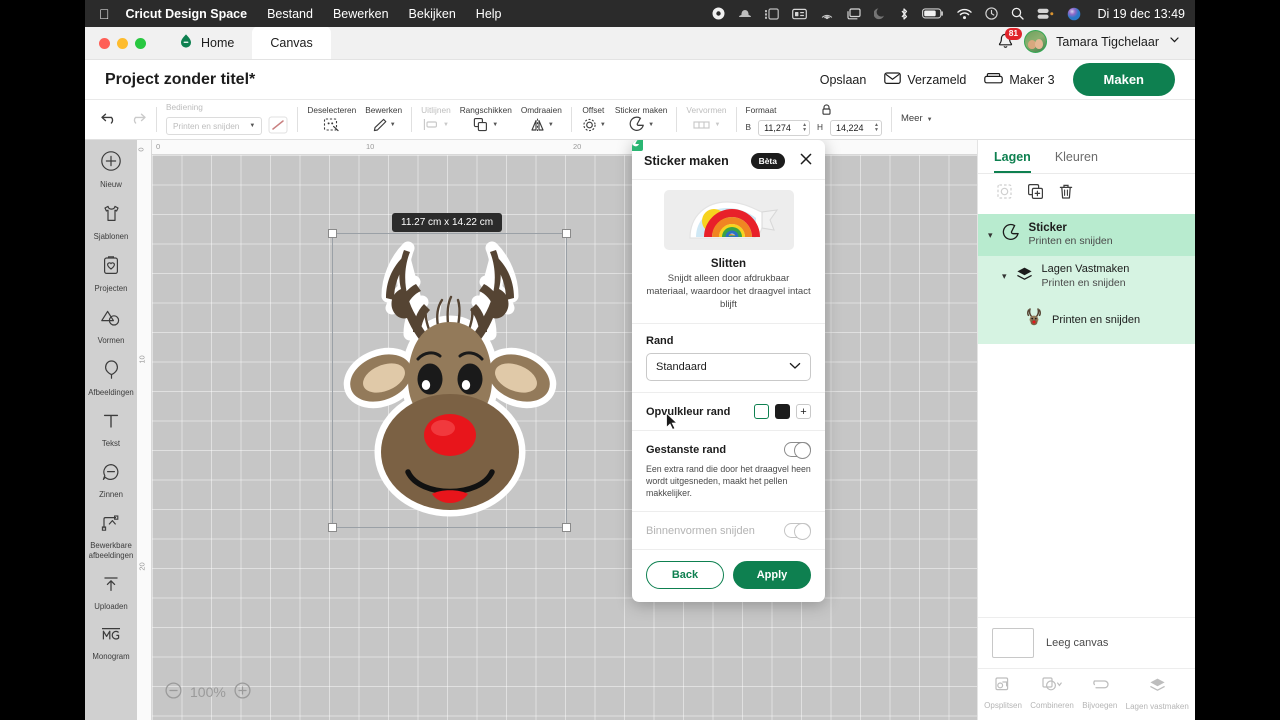 Image resolution: width=1280 pixels, height=720 pixels. I want to click on edit-button: Bewerken ▼, so click(383, 119).